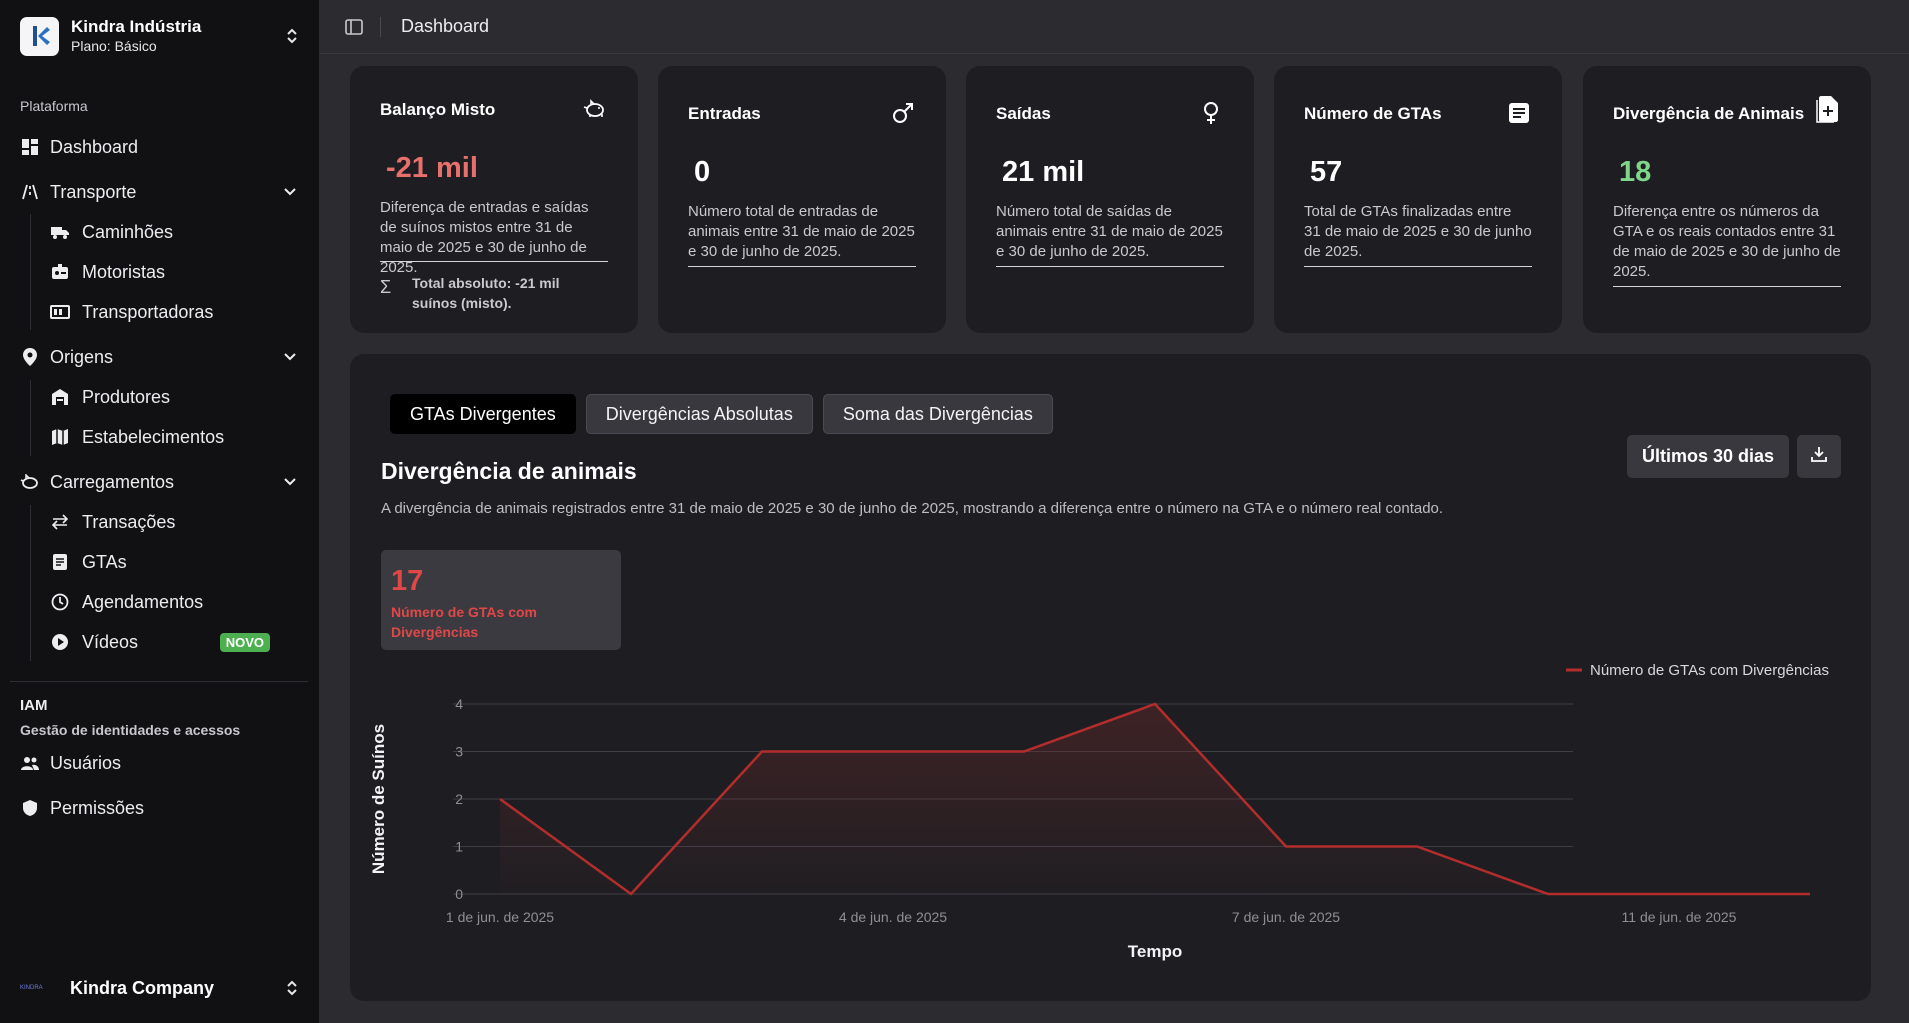 This screenshot has height=1023, width=1909. I want to click on sidebar-item-agendamentos: Agendamentos, so click(170, 602).